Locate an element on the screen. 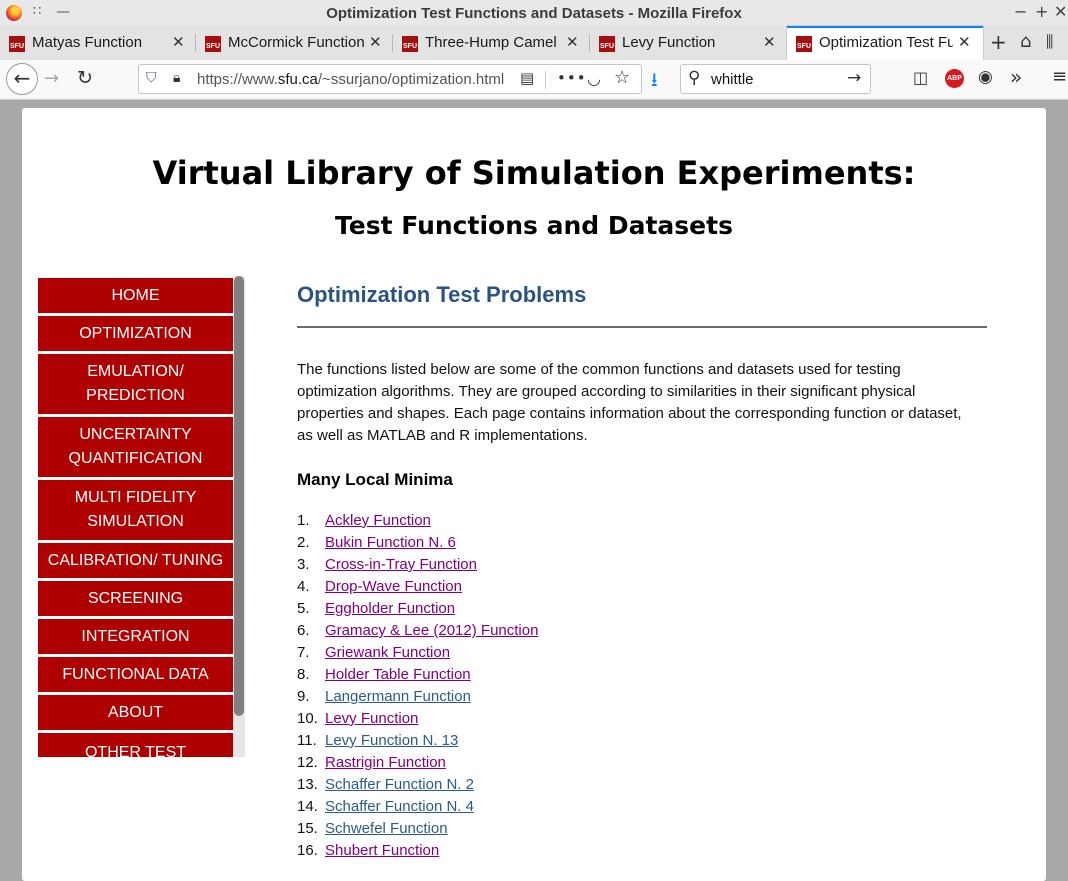 The width and height of the screenshot is (1068, 881). list-item: 4. Drop-Wave Function is located at coordinates (642, 587).